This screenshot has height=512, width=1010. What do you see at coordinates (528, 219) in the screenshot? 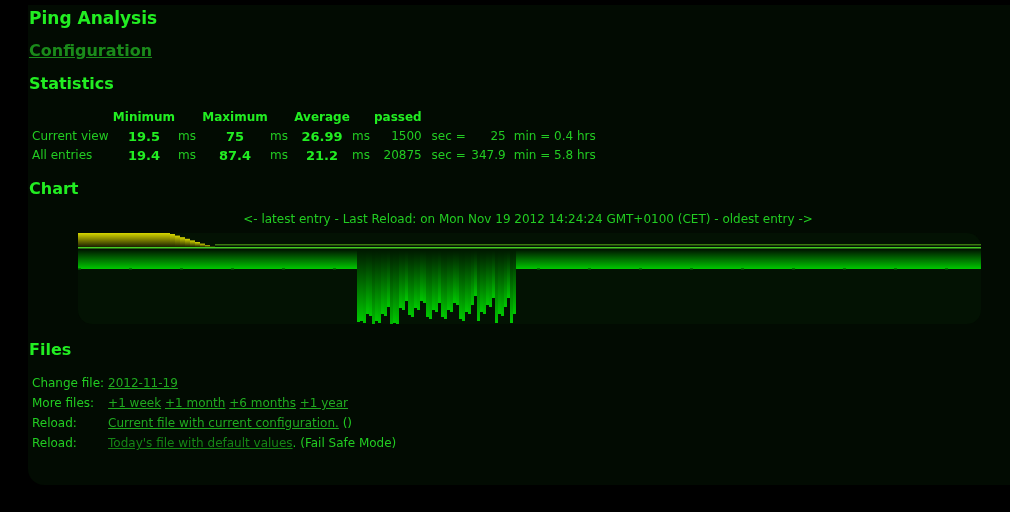
I see `chart-caption: <- latest entry - Last Reload: on Mon Nov 19 2012 14:24:24 GMT+0100 (CET) - oldest entry ->` at bounding box center [528, 219].